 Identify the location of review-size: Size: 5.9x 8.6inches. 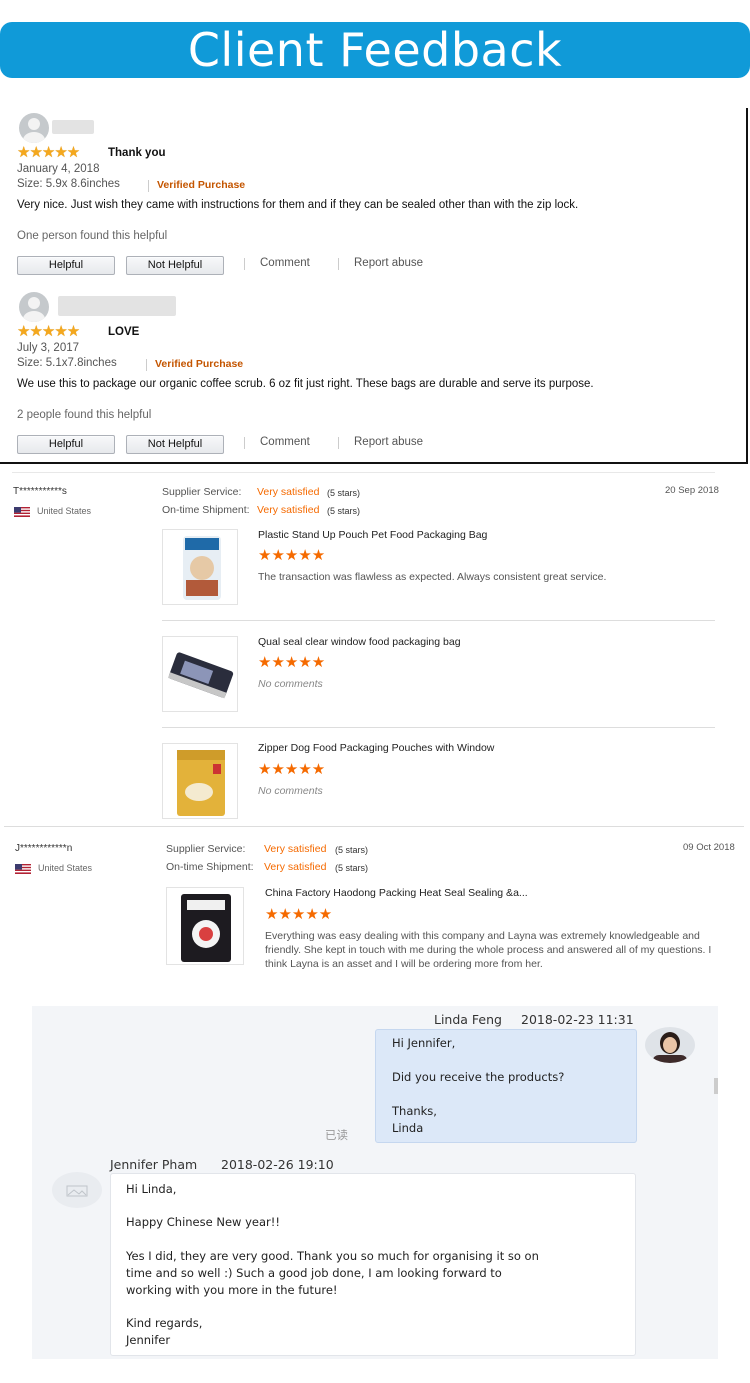
(68, 184).